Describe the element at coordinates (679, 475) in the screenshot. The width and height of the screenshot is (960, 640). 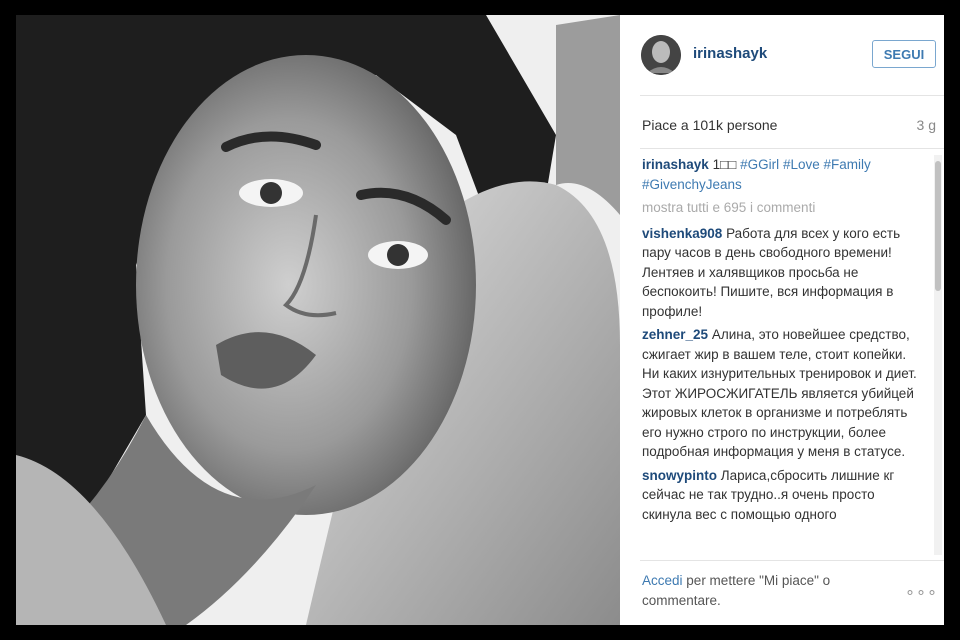
I see `comment-username: snowypinto` at that location.